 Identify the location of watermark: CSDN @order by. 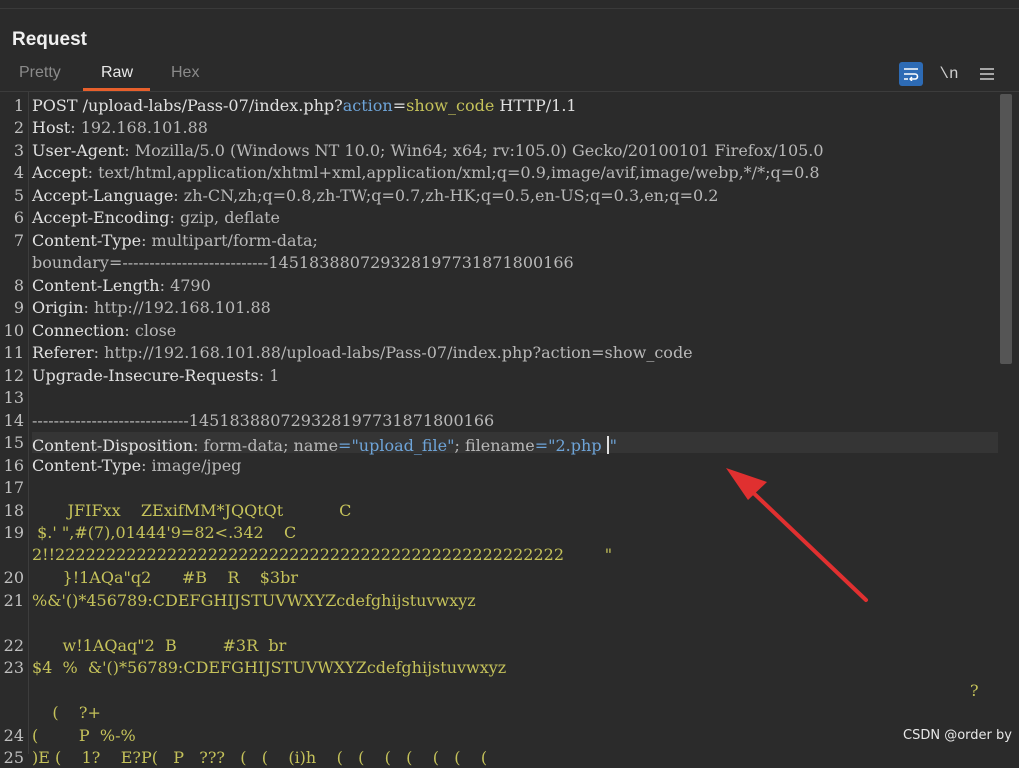
(957, 735).